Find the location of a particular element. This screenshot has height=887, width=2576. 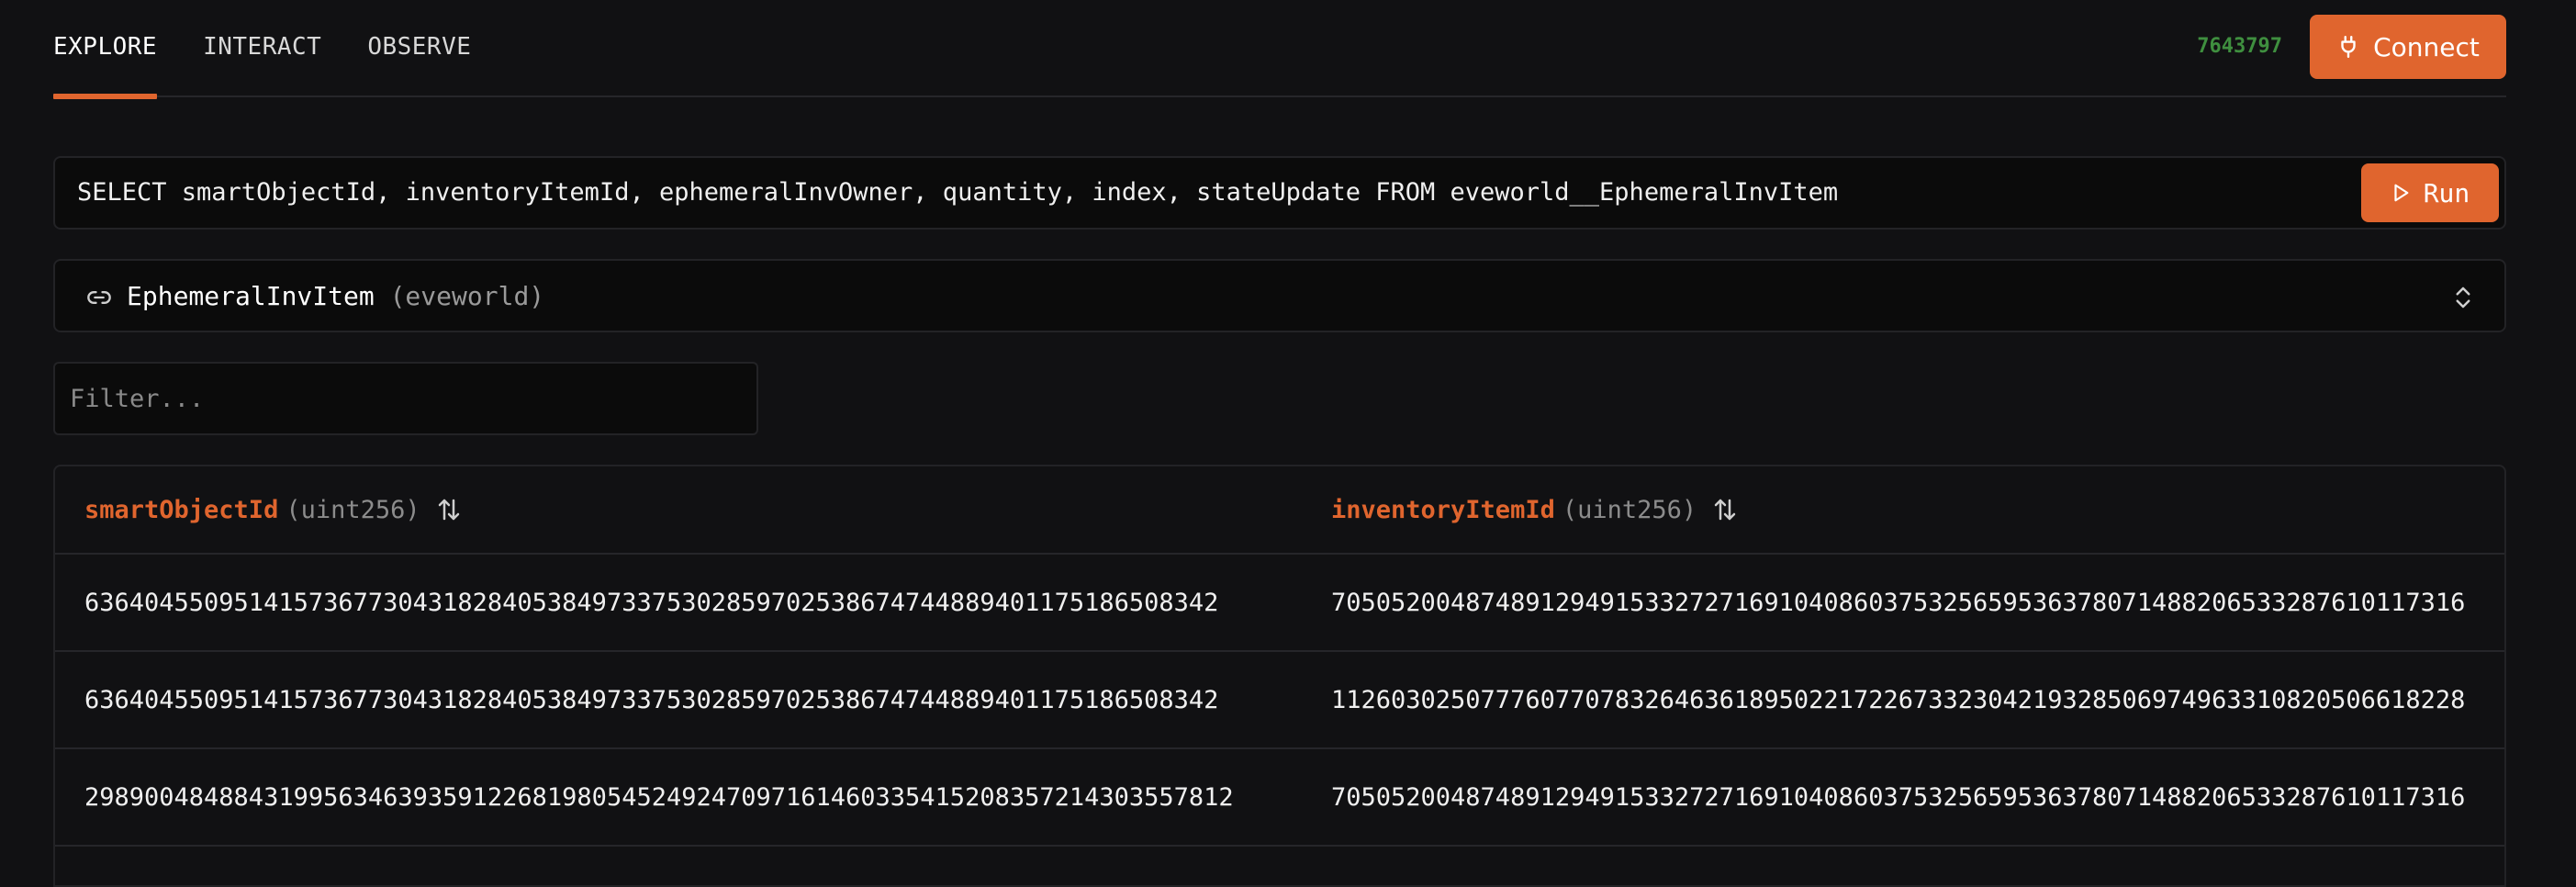

chevron-up-down-icon is located at coordinates (2463, 297).